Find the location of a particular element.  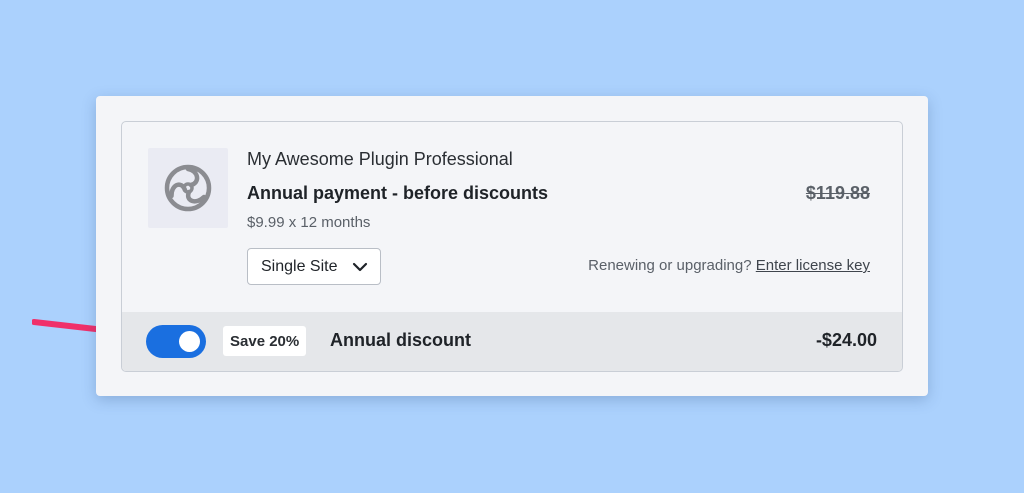

toggle-knob is located at coordinates (189, 341).